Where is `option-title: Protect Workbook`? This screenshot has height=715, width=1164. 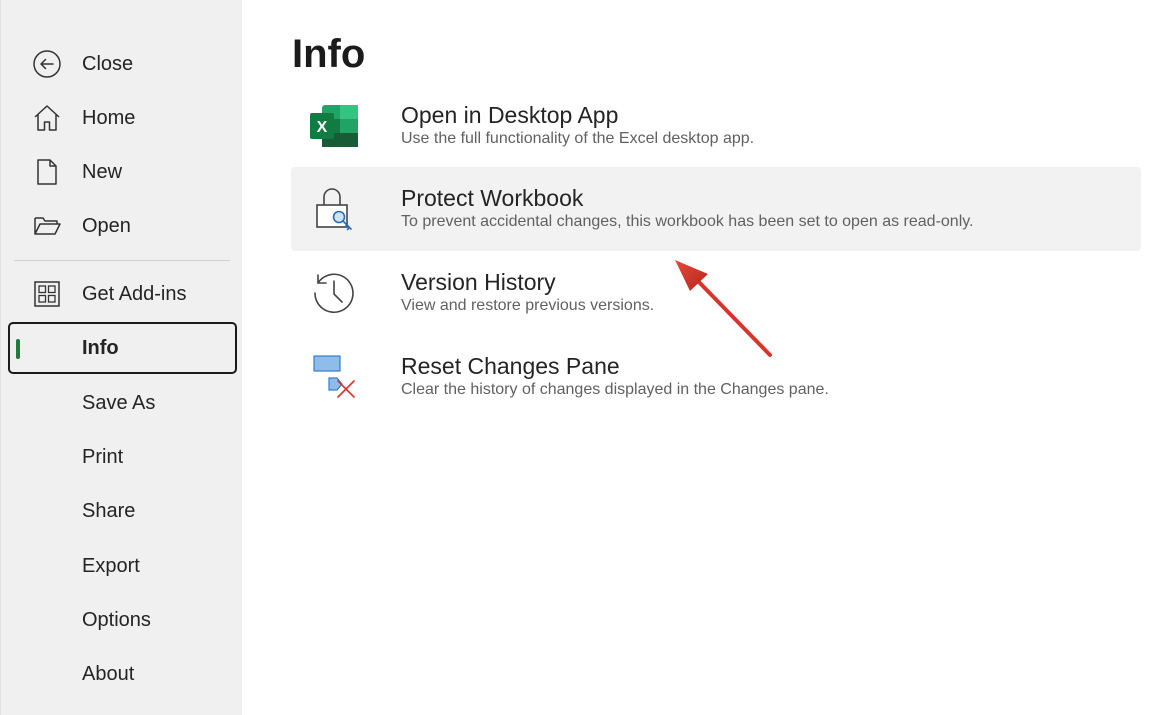 option-title: Protect Workbook is located at coordinates (492, 198).